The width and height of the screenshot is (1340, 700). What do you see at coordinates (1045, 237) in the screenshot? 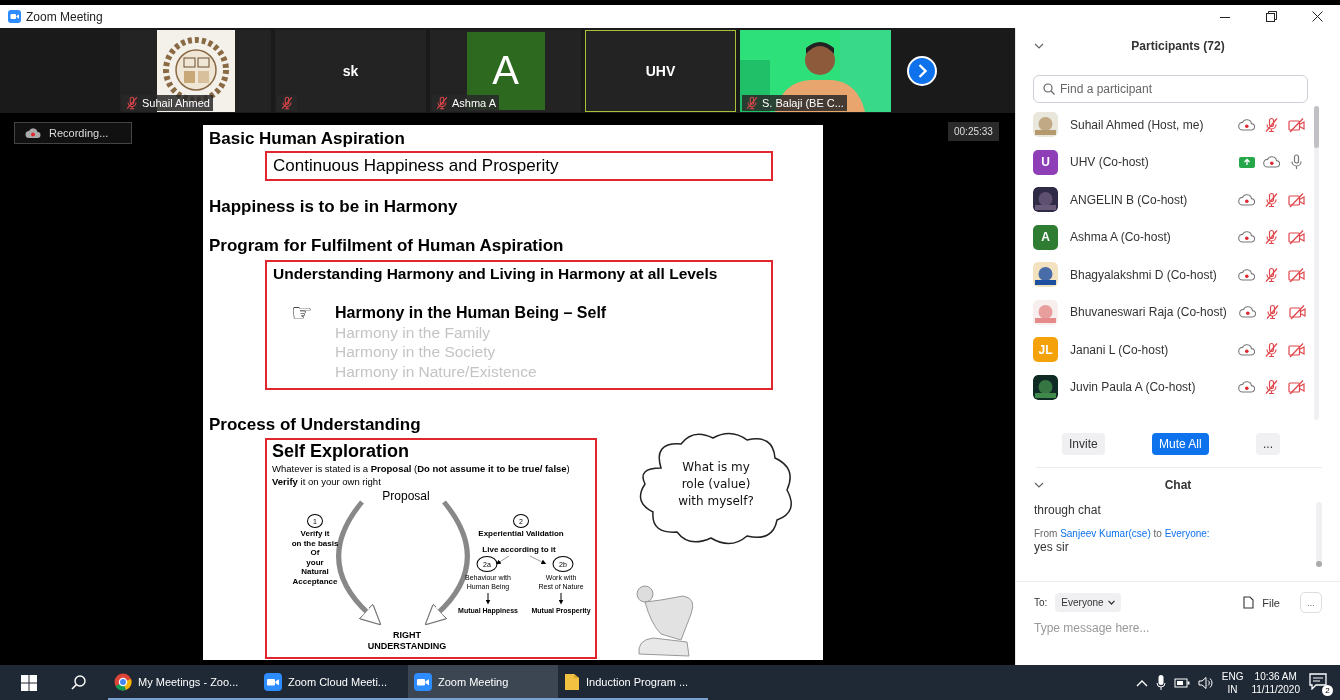
I see `avatar: A` at bounding box center [1045, 237].